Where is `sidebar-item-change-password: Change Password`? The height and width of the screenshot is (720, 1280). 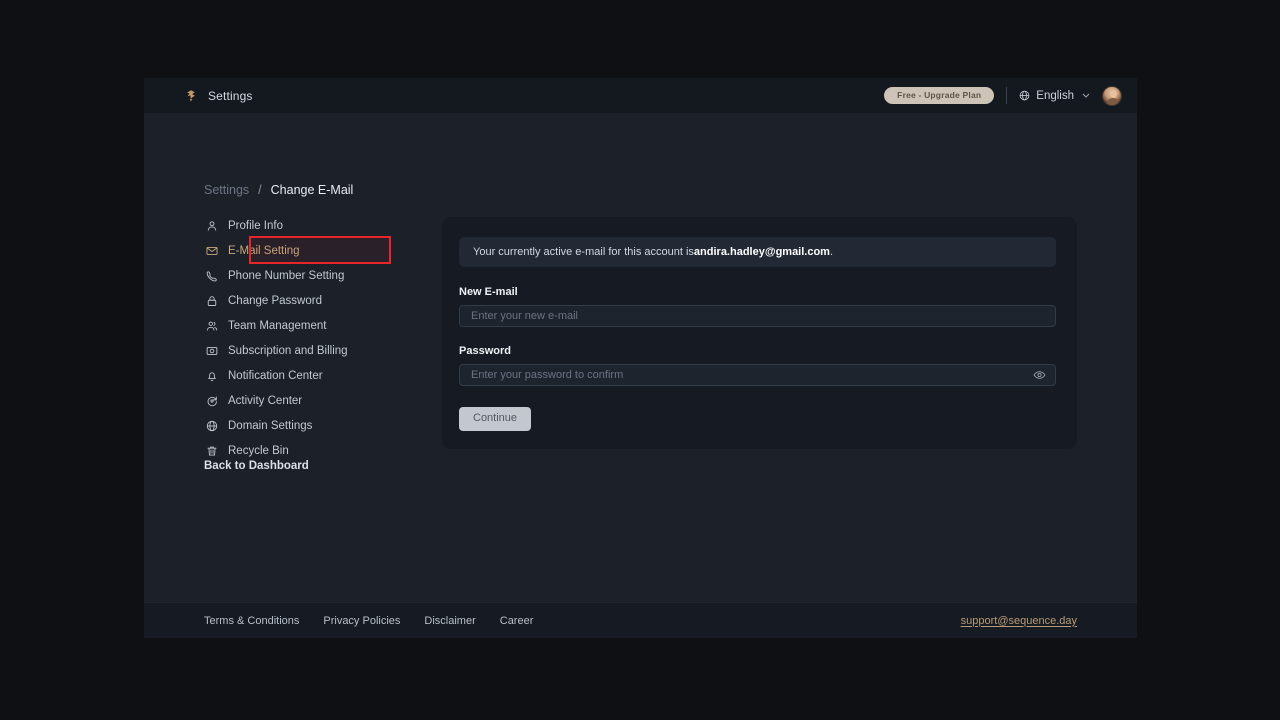
sidebar-item-change-password: Change Password is located at coordinates (278, 300).